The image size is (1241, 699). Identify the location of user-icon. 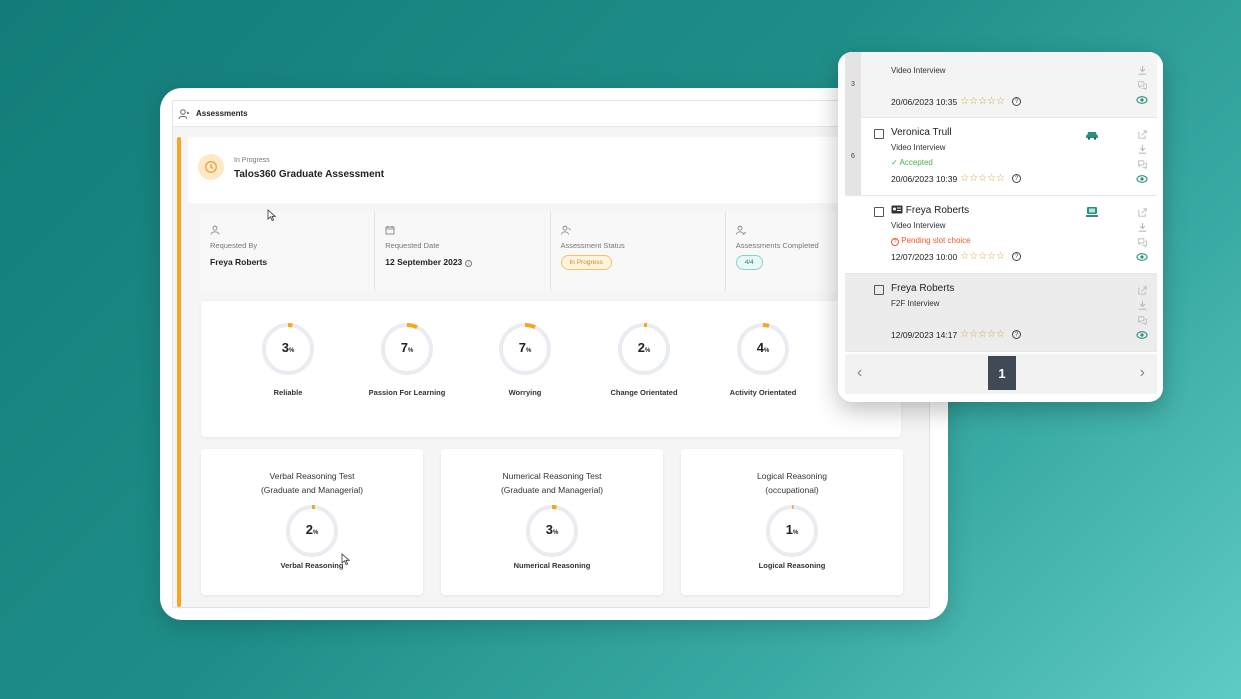
(184, 114).